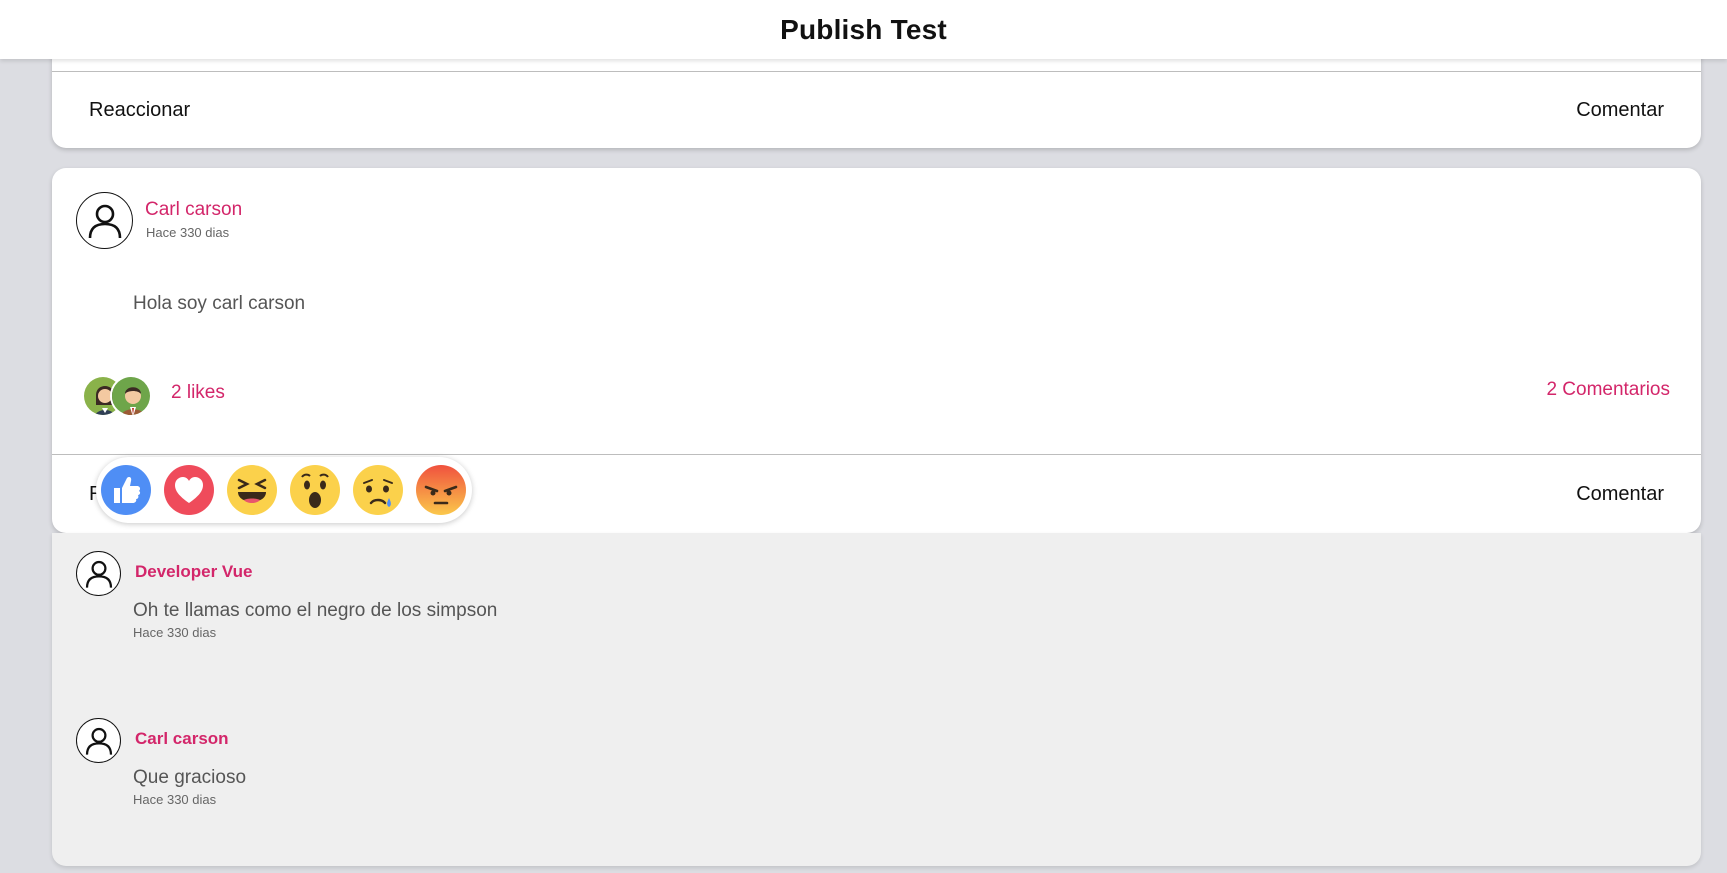  Describe the element at coordinates (315, 490) in the screenshot. I see `wow-reaction-icon` at that location.